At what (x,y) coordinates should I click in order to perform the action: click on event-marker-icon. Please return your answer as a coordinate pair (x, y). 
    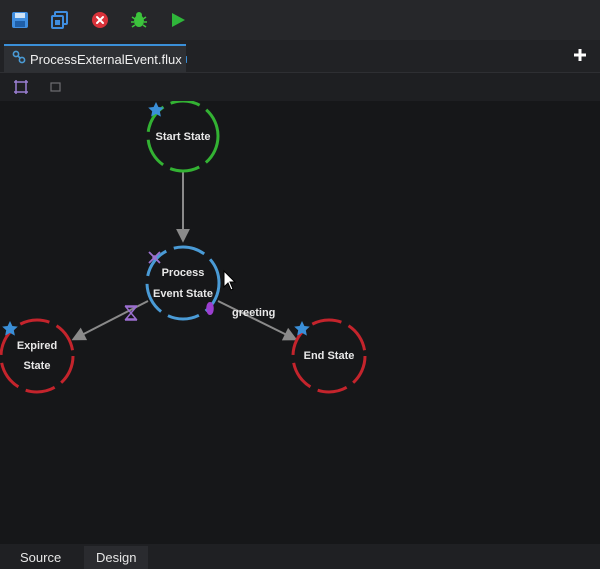
    Looking at the image, I should click on (210, 308).